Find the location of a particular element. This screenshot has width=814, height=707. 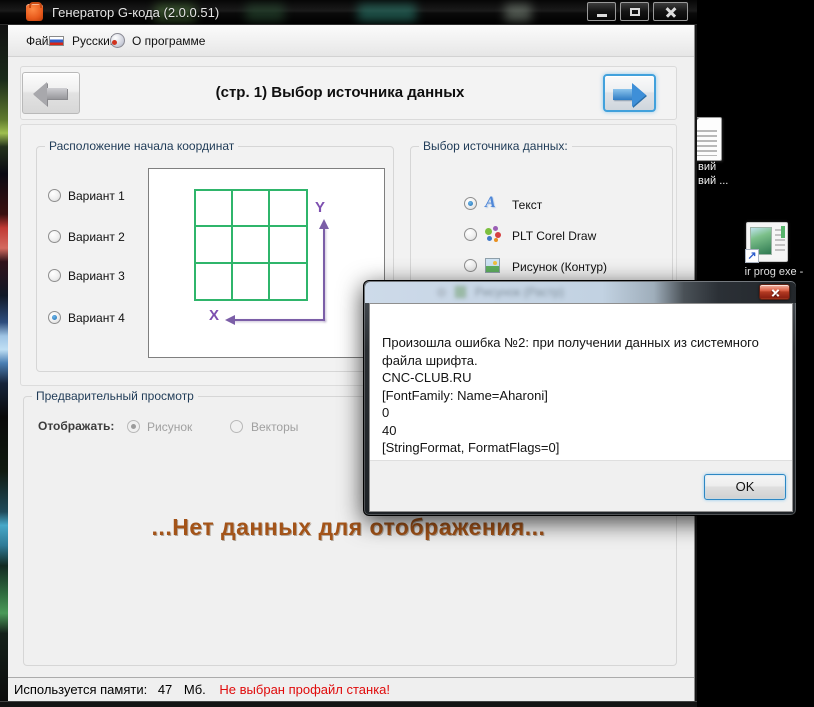

dialog-message-line: [FontFamily: Name=Aharoni] is located at coordinates (465, 395).